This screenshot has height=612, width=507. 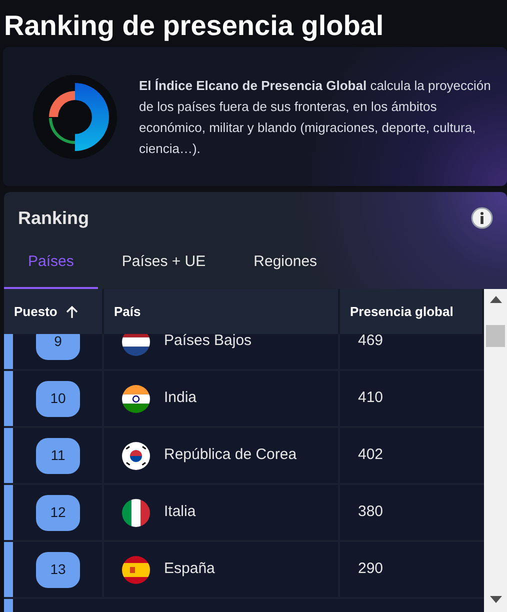 What do you see at coordinates (75, 116) in the screenshot?
I see `logo-icon` at bounding box center [75, 116].